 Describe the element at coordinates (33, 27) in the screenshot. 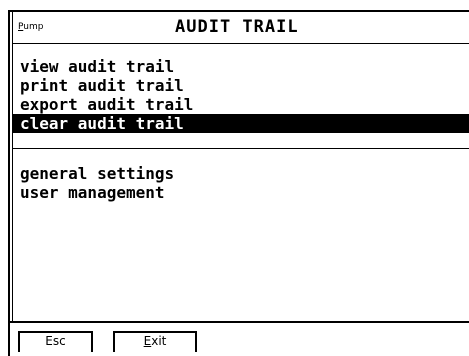

I see `app-label-rest: ump` at that location.